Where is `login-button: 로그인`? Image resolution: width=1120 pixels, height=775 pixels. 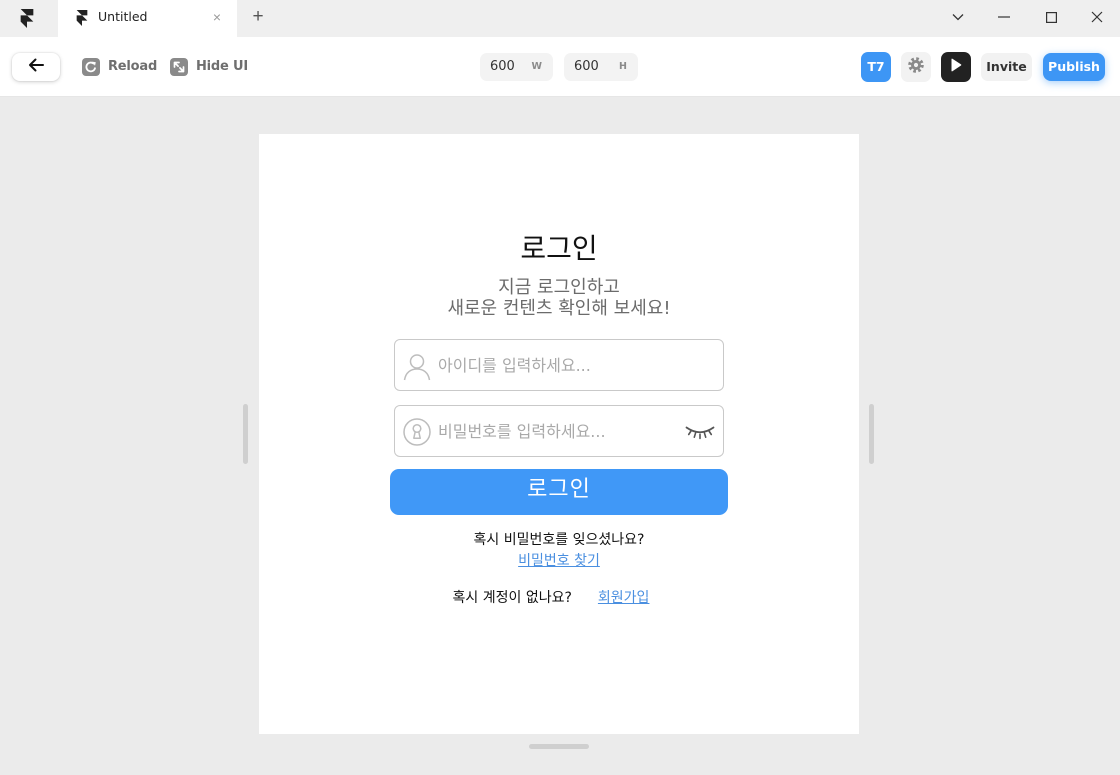
login-button: 로그인 is located at coordinates (559, 492).